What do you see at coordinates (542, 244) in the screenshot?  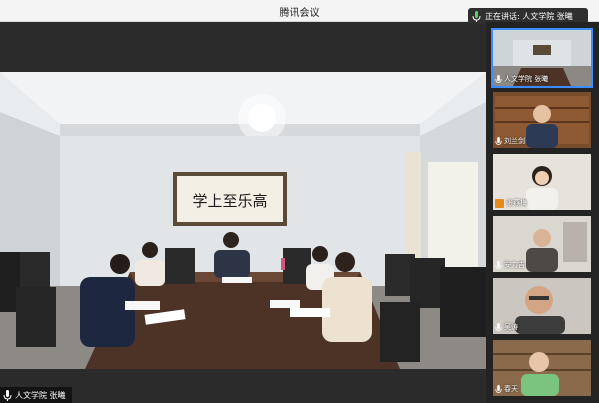 I see `participant-tile-4: 安力吉` at bounding box center [542, 244].